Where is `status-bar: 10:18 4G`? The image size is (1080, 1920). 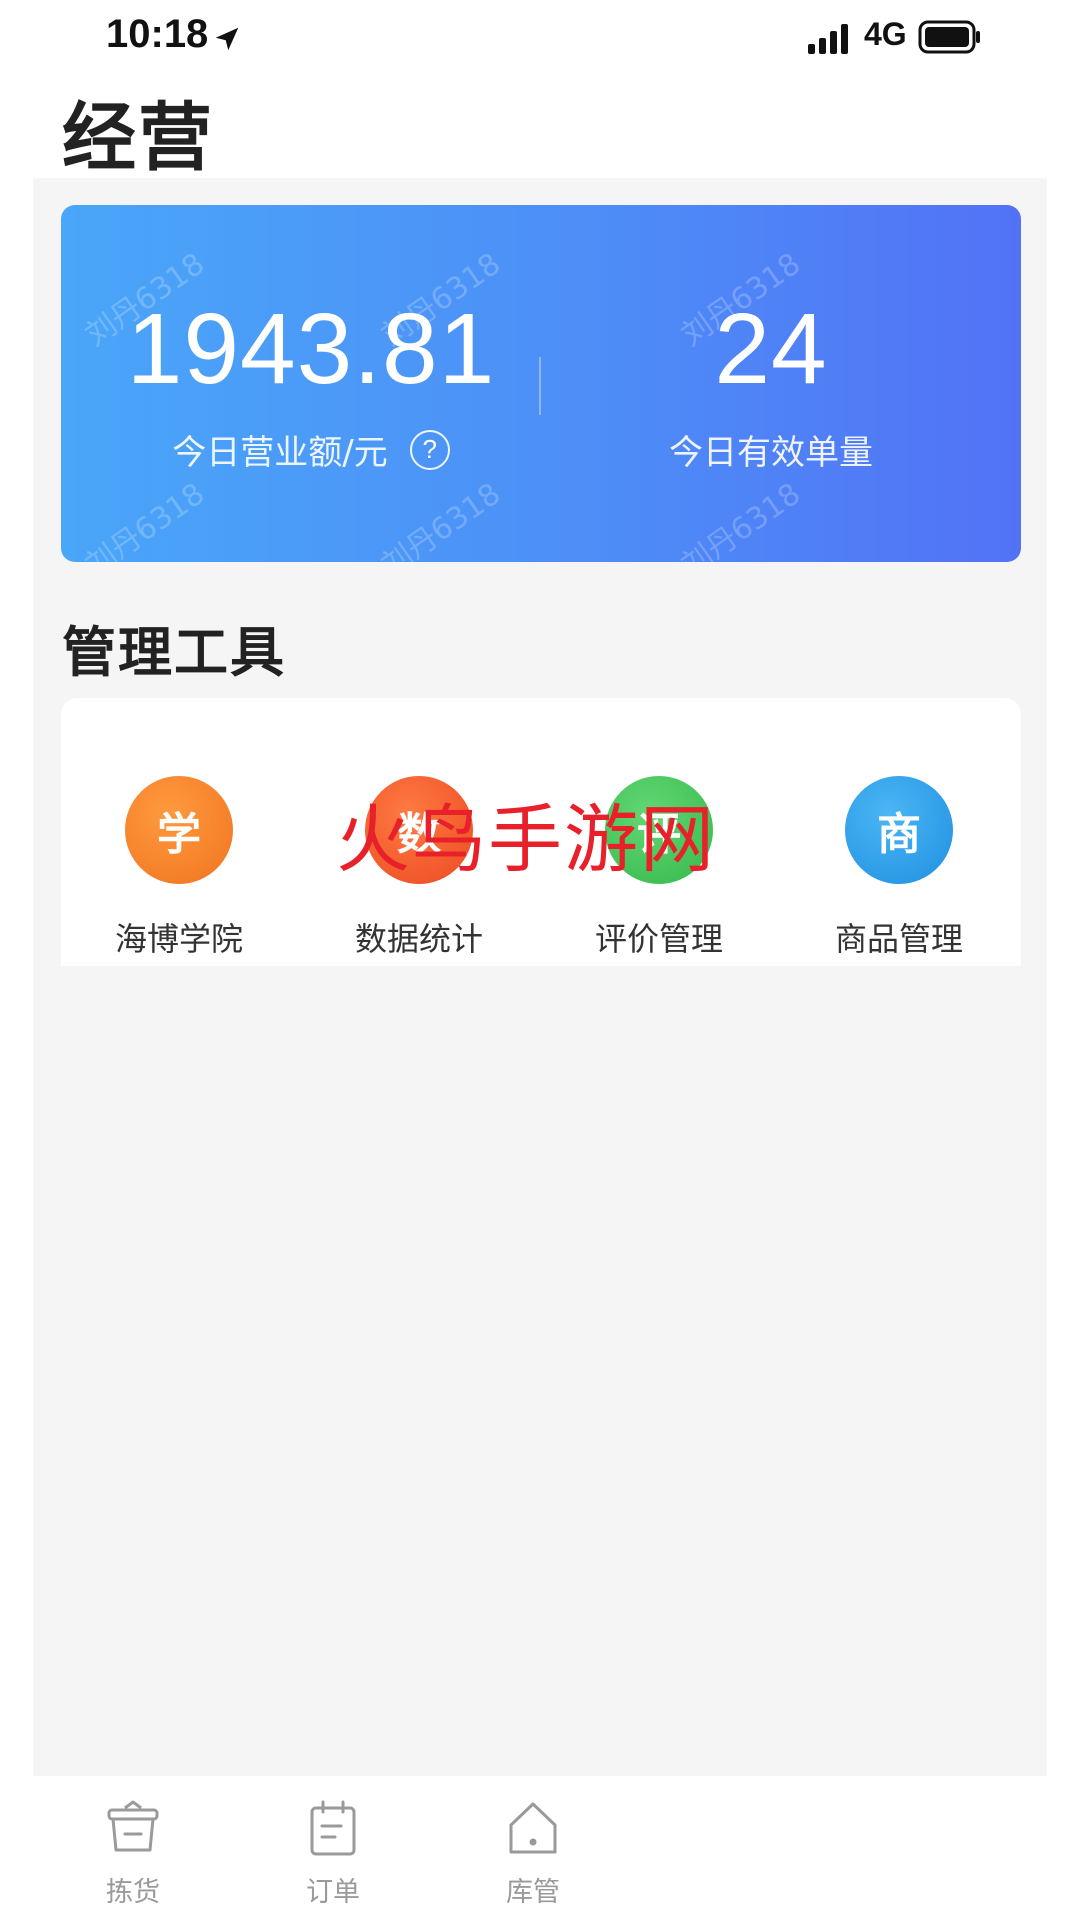
status-bar: 10:18 4G is located at coordinates (540, 37).